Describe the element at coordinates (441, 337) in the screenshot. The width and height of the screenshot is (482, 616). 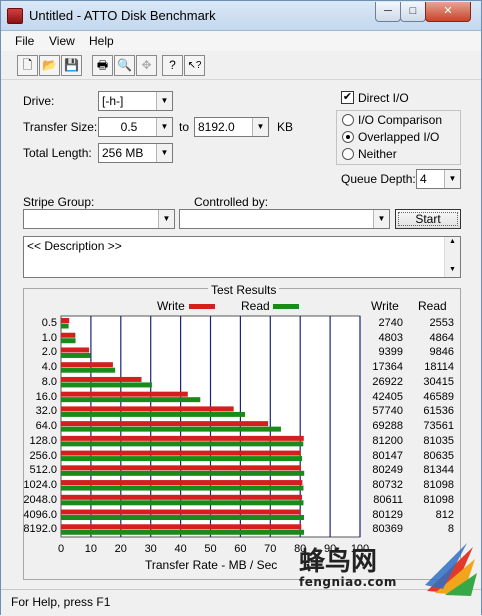
I see `read-value: 4864` at that location.